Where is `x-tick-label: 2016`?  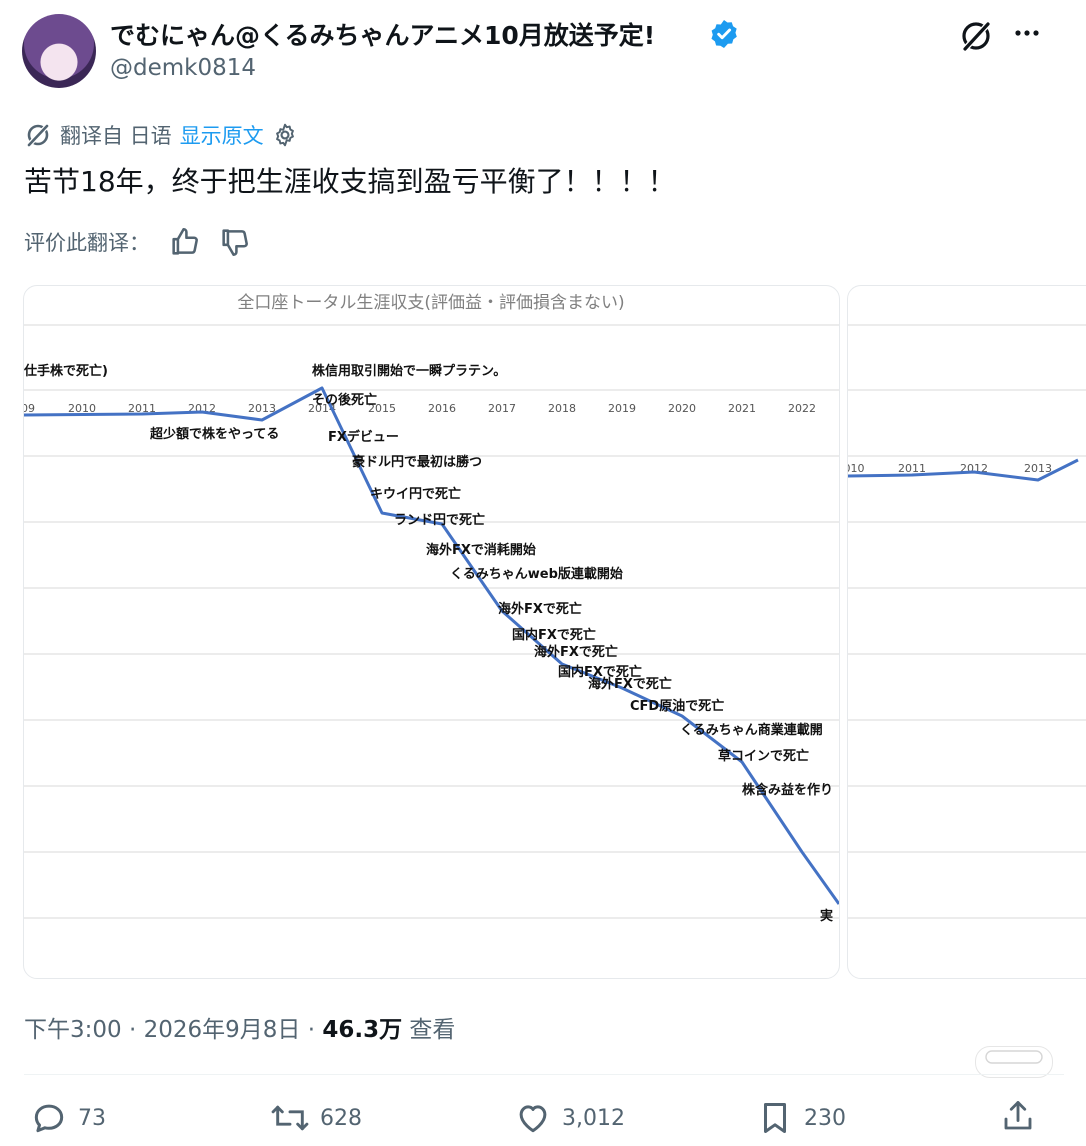 x-tick-label: 2016 is located at coordinates (442, 408).